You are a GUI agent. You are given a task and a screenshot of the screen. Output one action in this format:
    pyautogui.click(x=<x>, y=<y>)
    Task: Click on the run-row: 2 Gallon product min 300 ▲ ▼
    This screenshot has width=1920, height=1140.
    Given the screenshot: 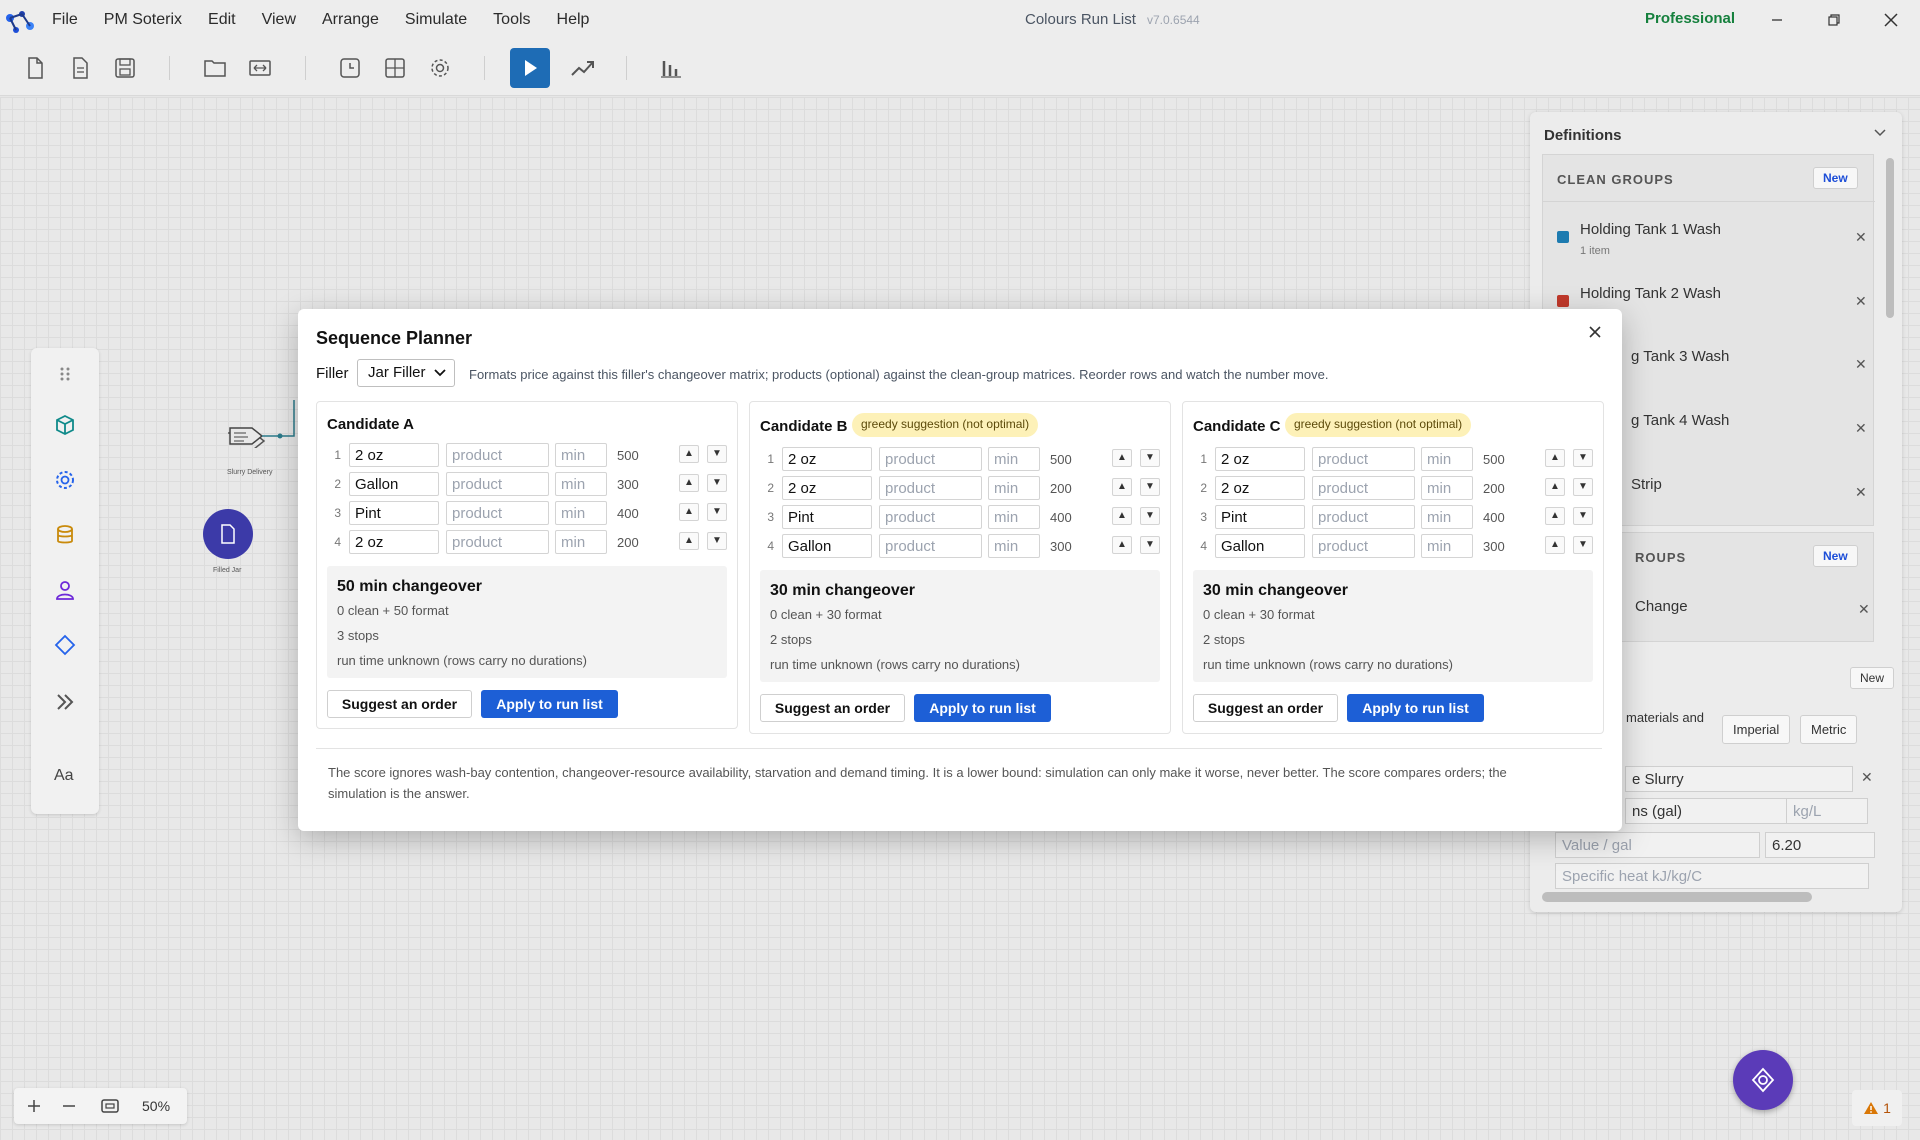 What is the action you would take?
    pyautogui.click(x=528, y=484)
    